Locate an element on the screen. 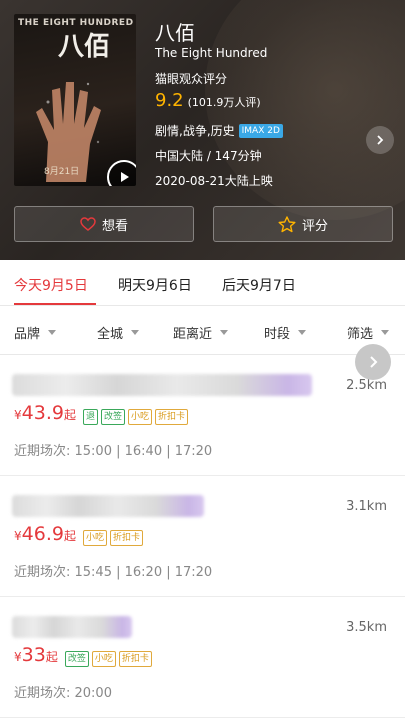  rating-count: (101.9万人评) is located at coordinates (224, 102).